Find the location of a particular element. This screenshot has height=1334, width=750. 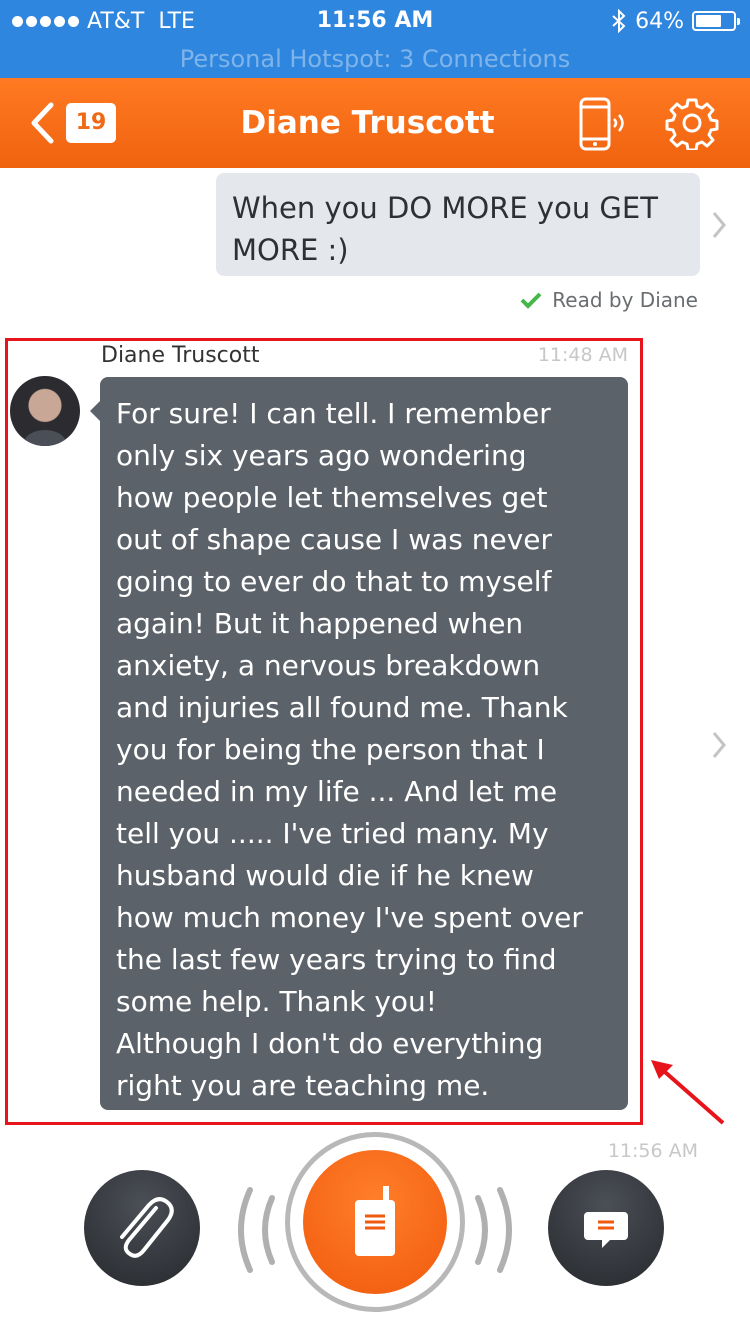

text-message-icon is located at coordinates (606, 1230).